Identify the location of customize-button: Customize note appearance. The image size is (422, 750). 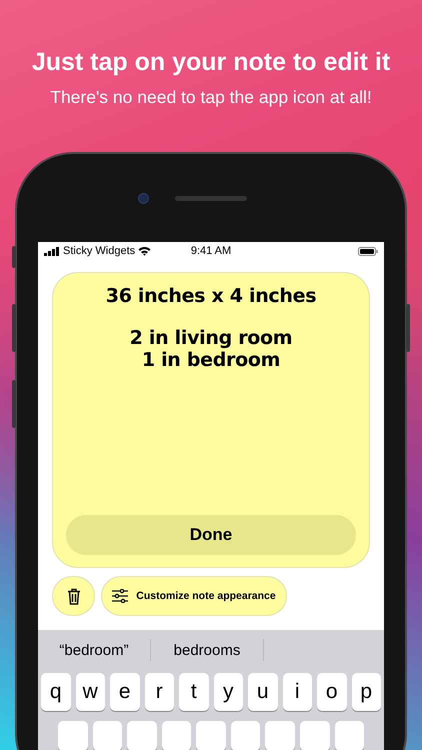
(194, 596).